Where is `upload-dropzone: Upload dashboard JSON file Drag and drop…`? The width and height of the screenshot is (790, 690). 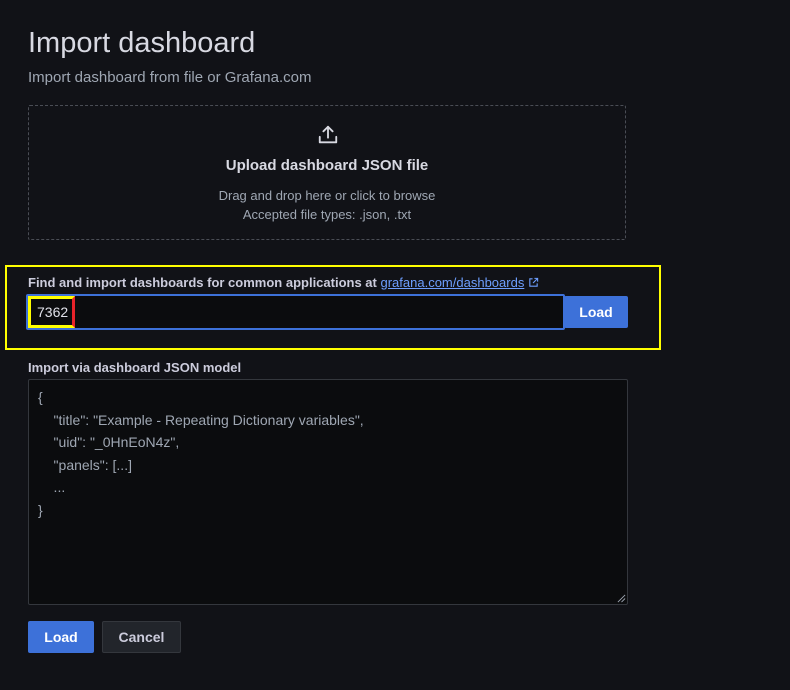 upload-dropzone: Upload dashboard JSON file Drag and drop… is located at coordinates (327, 172).